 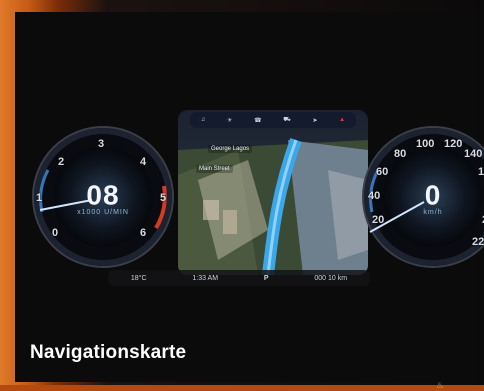 I want to click on tach-label-3: 3, so click(x=101, y=144).